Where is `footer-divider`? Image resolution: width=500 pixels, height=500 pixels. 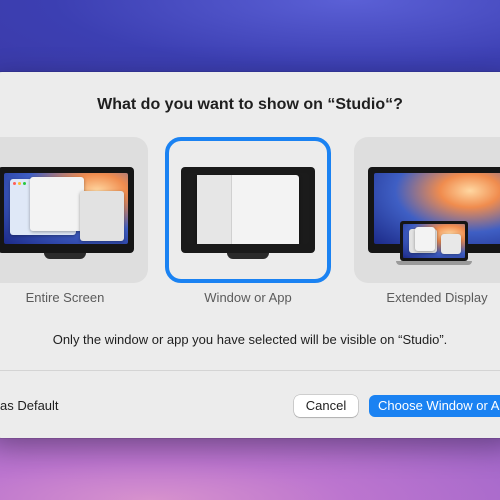 footer-divider is located at coordinates (250, 370).